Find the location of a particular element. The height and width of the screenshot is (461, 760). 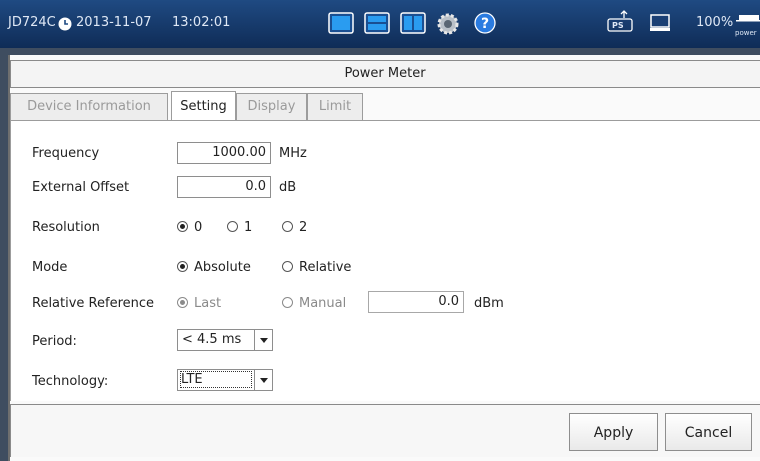

frequency-unit: MHz is located at coordinates (293, 153).